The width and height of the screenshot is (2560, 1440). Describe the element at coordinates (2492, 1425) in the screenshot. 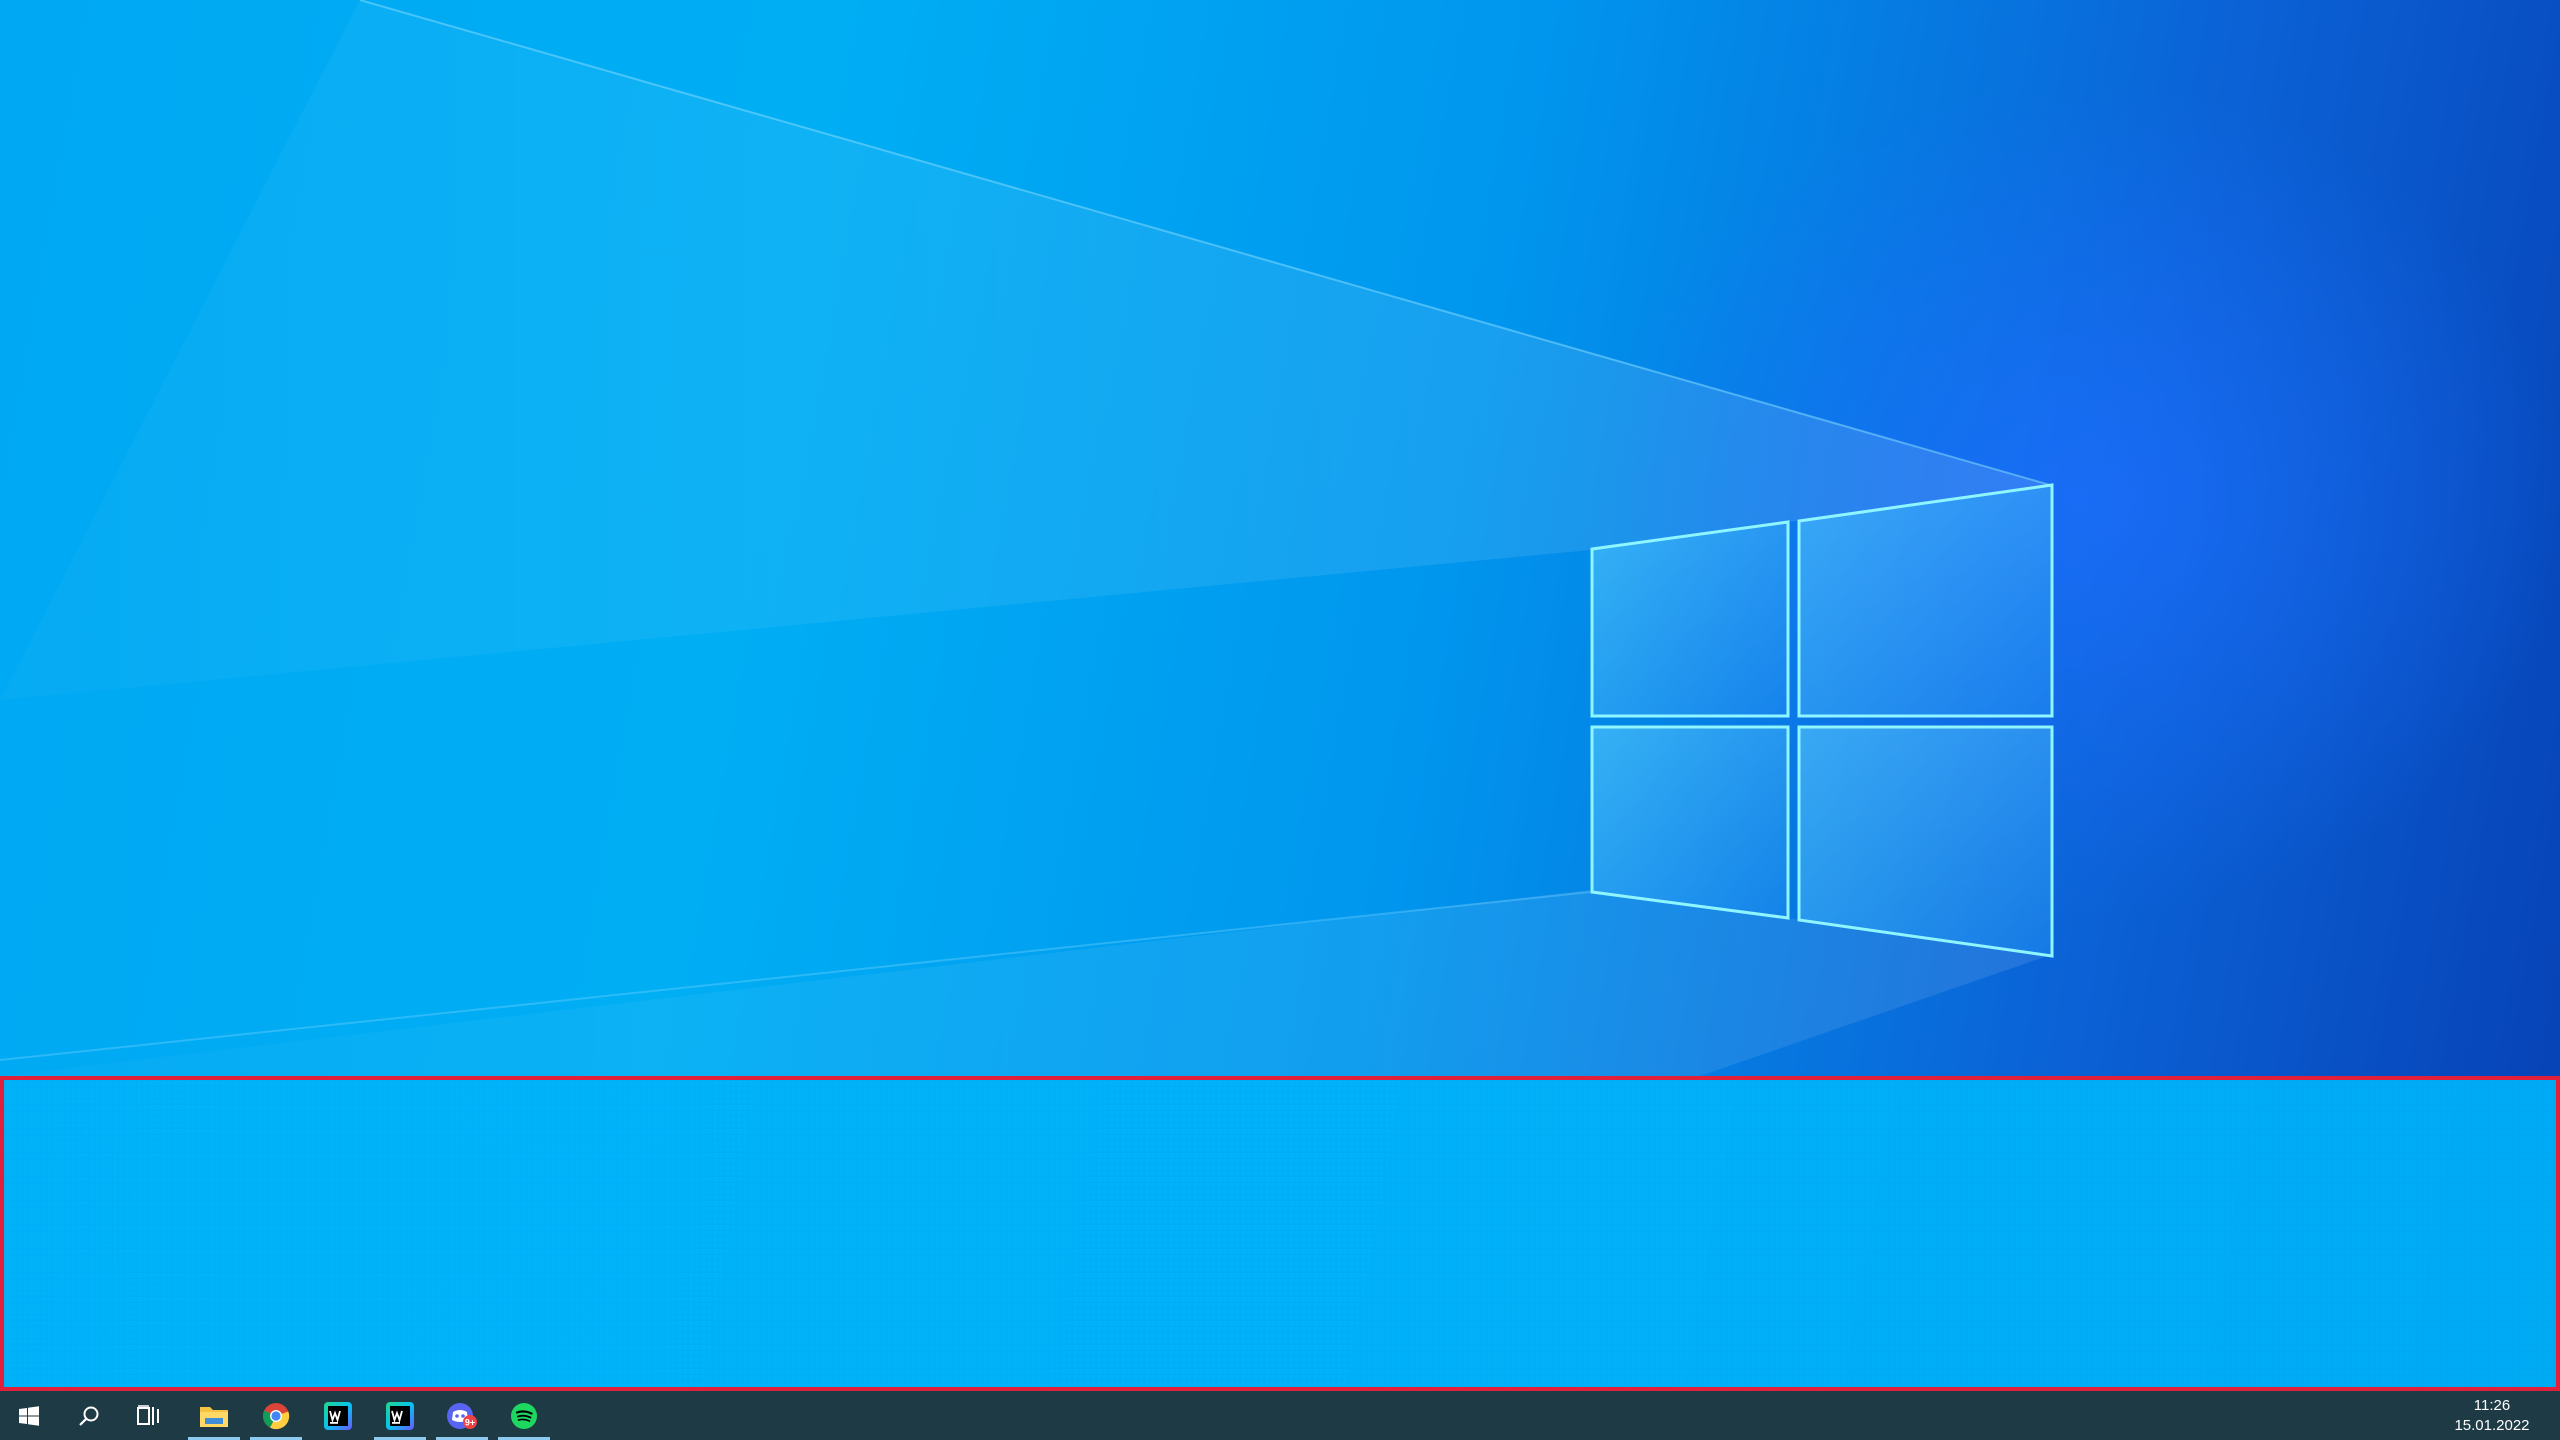

I see `clock-date: 15.01.2022` at that location.